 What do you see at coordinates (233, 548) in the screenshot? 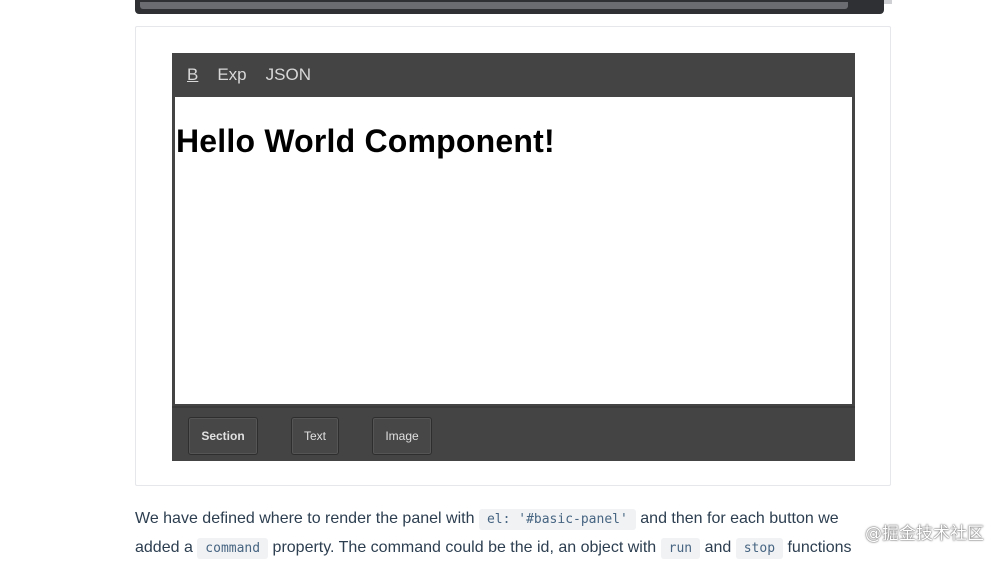
I see `inline-code: command` at bounding box center [233, 548].